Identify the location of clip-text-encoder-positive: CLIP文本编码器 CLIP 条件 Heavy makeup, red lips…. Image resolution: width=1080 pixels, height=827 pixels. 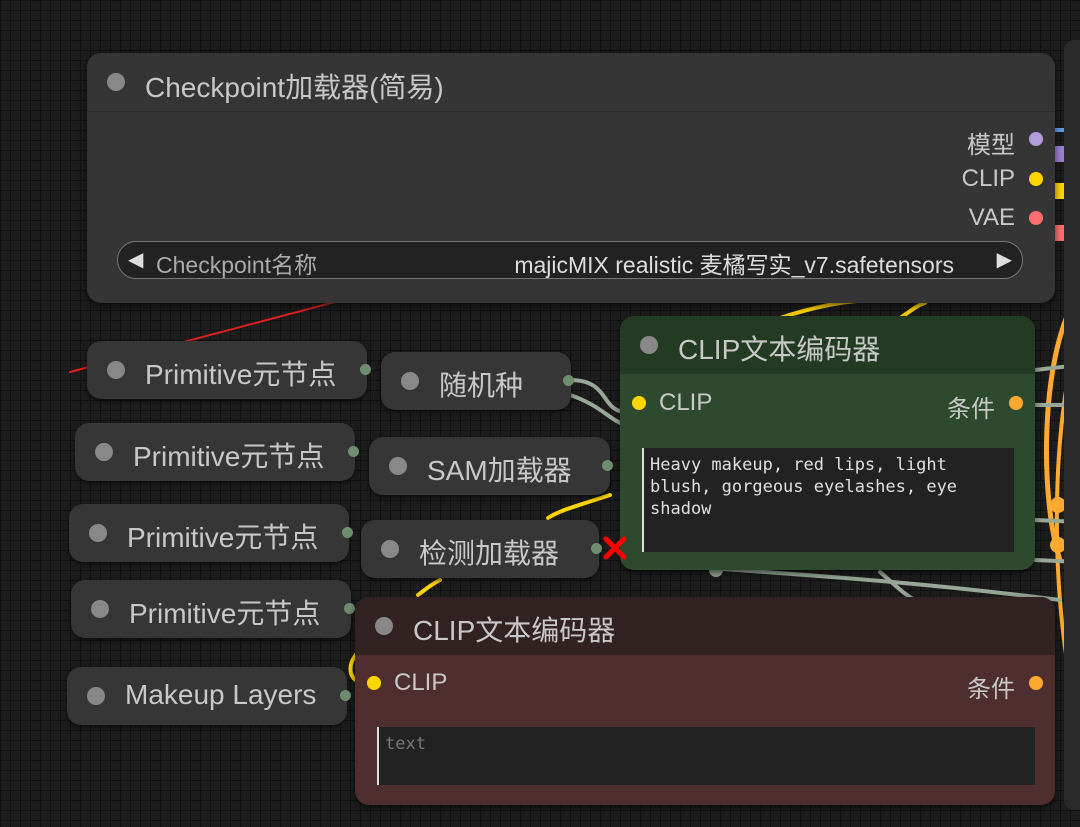
(827, 443).